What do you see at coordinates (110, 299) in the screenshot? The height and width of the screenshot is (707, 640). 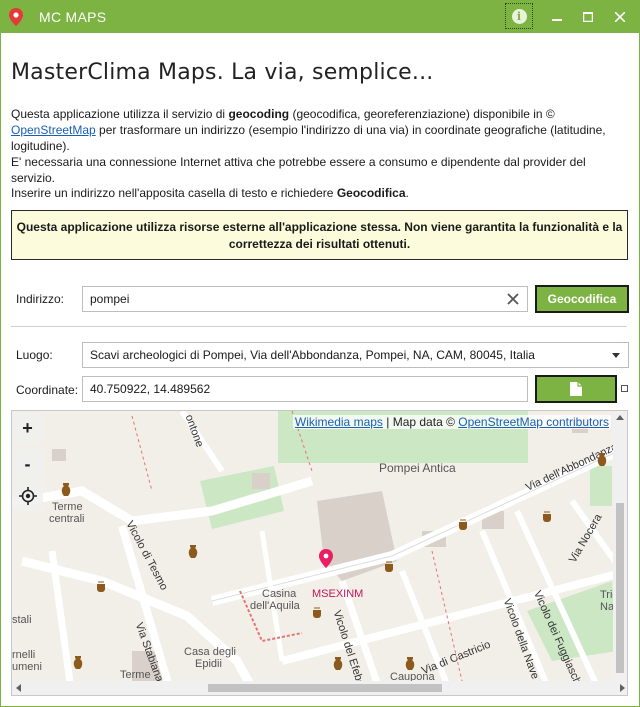 I see `address-value: pompei` at bounding box center [110, 299].